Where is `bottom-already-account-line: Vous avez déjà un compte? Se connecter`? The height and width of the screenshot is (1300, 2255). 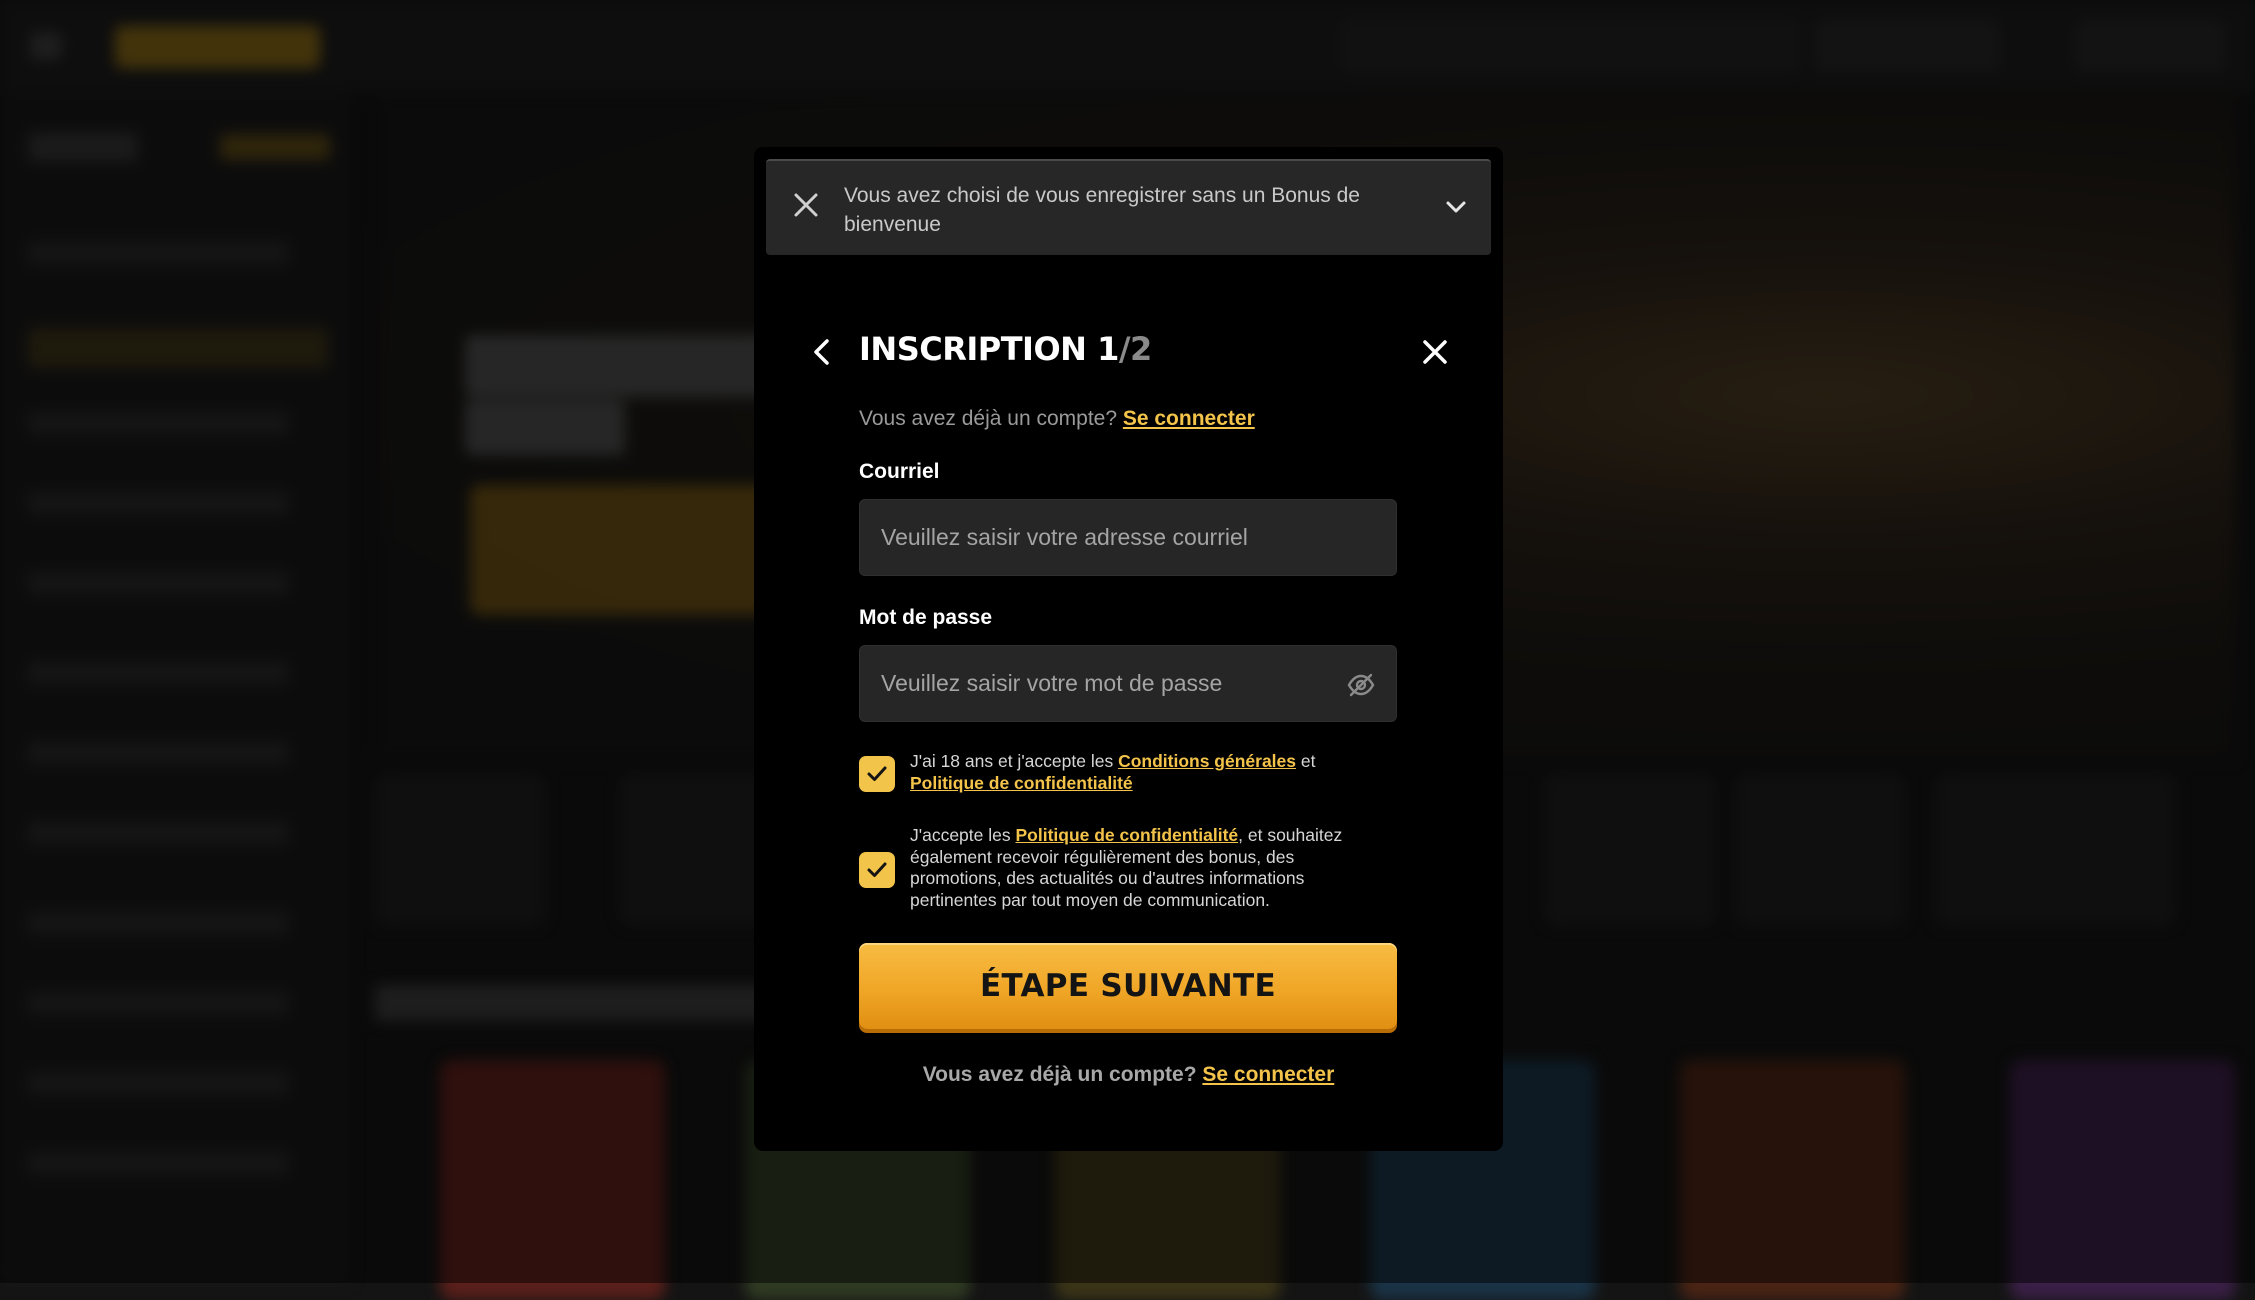
bottom-already-account-line: Vous avez déjà un compte? Se connecter is located at coordinates (1128, 1075).